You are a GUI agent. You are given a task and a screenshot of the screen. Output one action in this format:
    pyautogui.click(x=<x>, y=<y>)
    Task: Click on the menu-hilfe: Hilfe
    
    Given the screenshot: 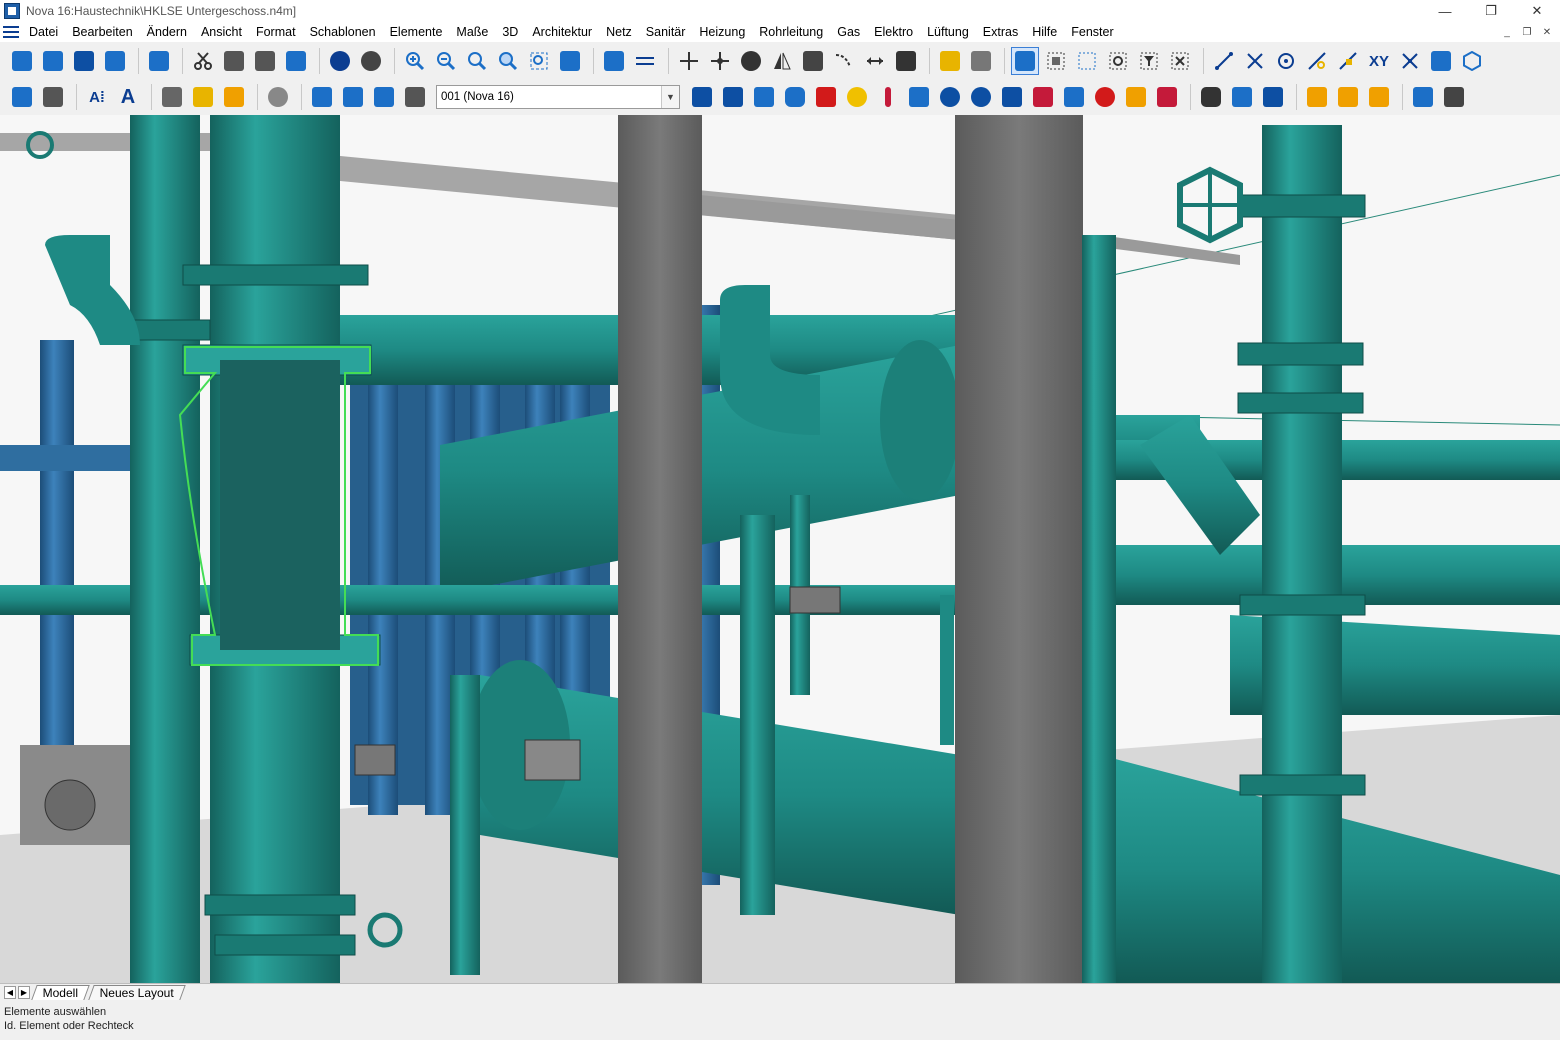 What is the action you would take?
    pyautogui.click(x=1044, y=32)
    